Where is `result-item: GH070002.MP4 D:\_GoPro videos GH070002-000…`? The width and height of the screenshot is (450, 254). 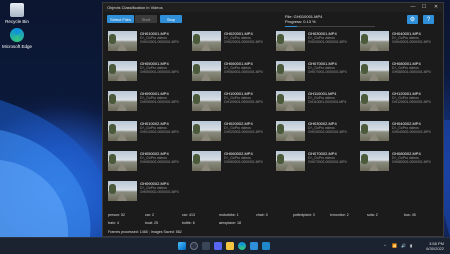
result-item: GH070002.MP4 D:\_GoPro videos GH070002-000… is located at coordinates (315, 165).